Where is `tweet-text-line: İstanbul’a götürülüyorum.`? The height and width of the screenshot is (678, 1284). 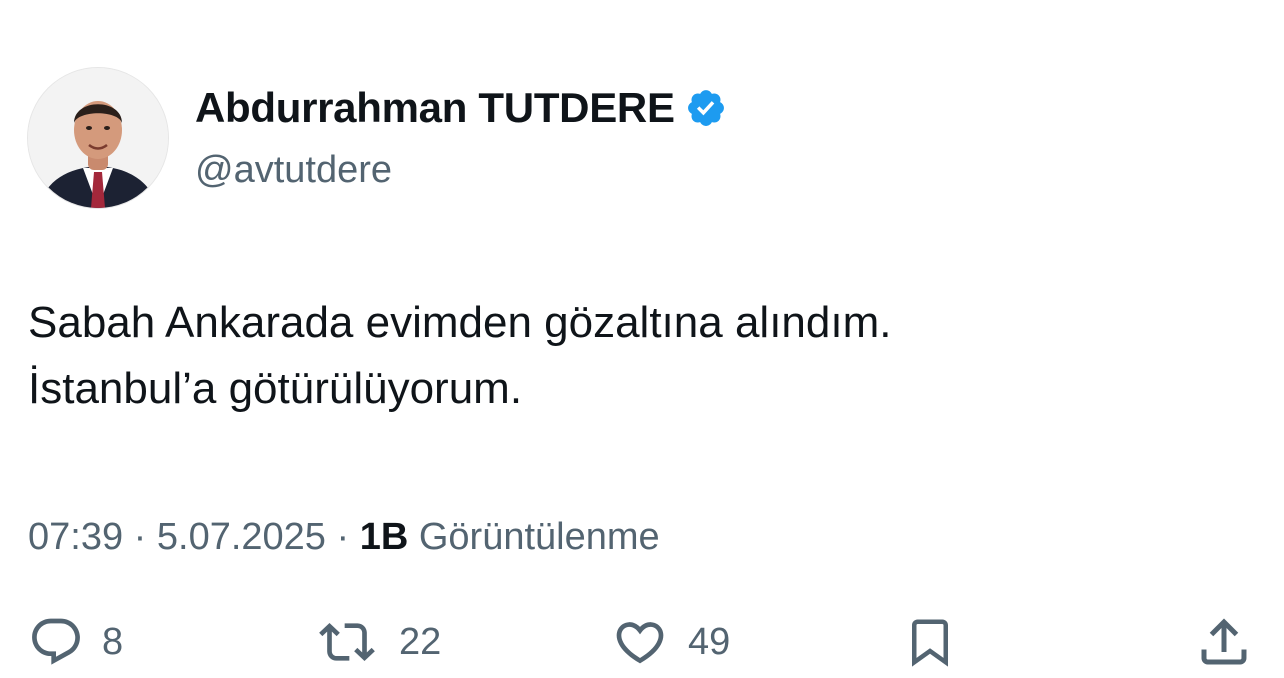
tweet-text-line: İstanbul’a götürülüyorum. is located at coordinates (275, 388).